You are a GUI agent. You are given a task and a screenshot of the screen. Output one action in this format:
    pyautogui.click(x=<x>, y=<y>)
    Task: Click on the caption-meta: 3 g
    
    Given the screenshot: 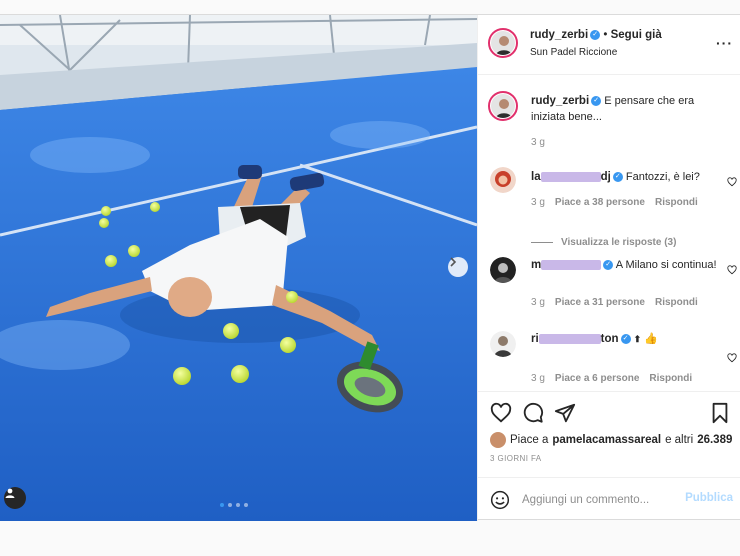 What is the action you would take?
    pyautogui.click(x=538, y=142)
    